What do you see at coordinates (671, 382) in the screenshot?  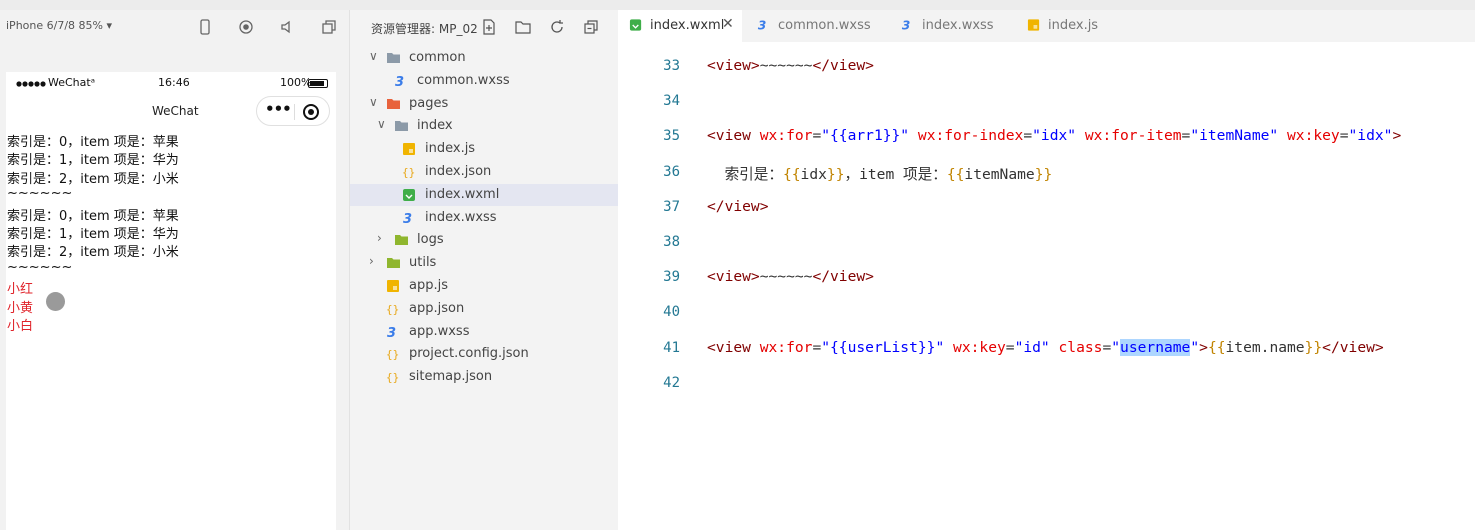 I see `line-number: 42` at bounding box center [671, 382].